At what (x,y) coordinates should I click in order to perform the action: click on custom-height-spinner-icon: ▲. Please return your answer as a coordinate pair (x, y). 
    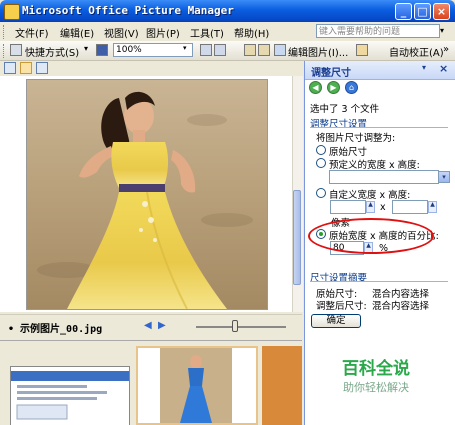
    Looking at the image, I should click on (432, 207).